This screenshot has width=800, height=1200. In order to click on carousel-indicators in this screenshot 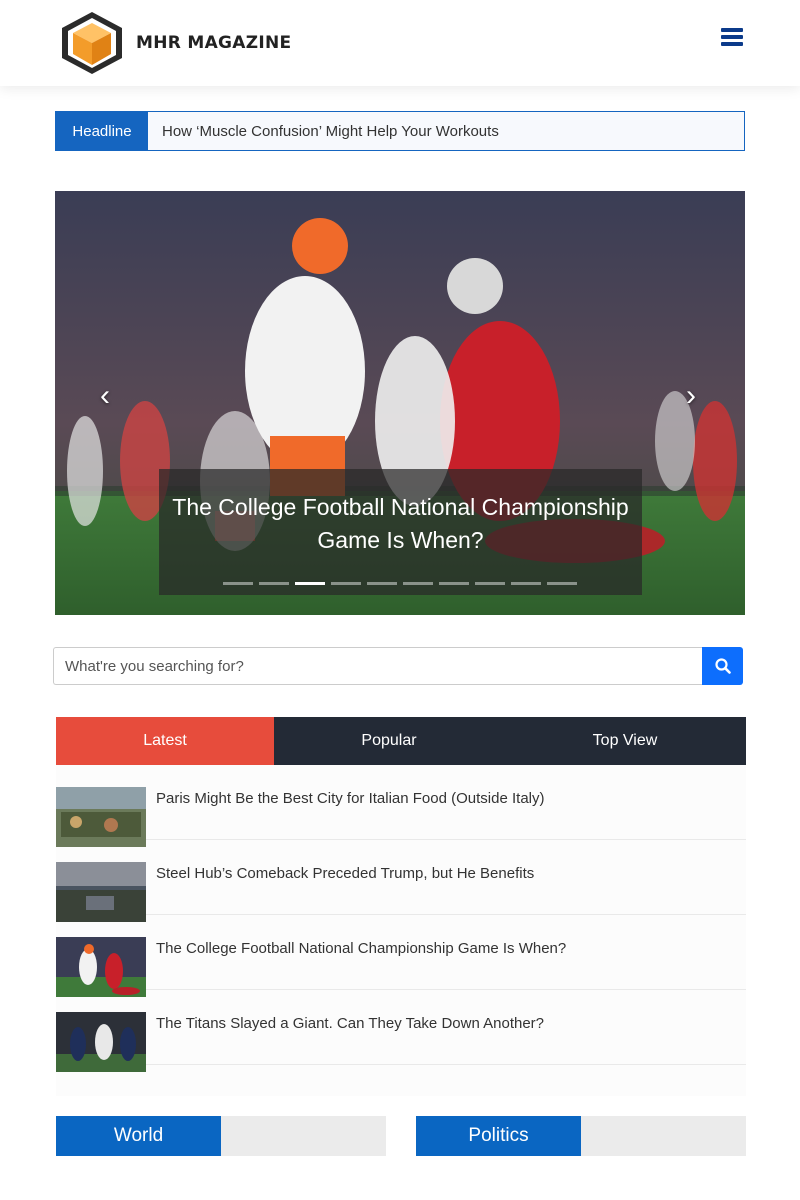, I will do `click(403, 583)`.